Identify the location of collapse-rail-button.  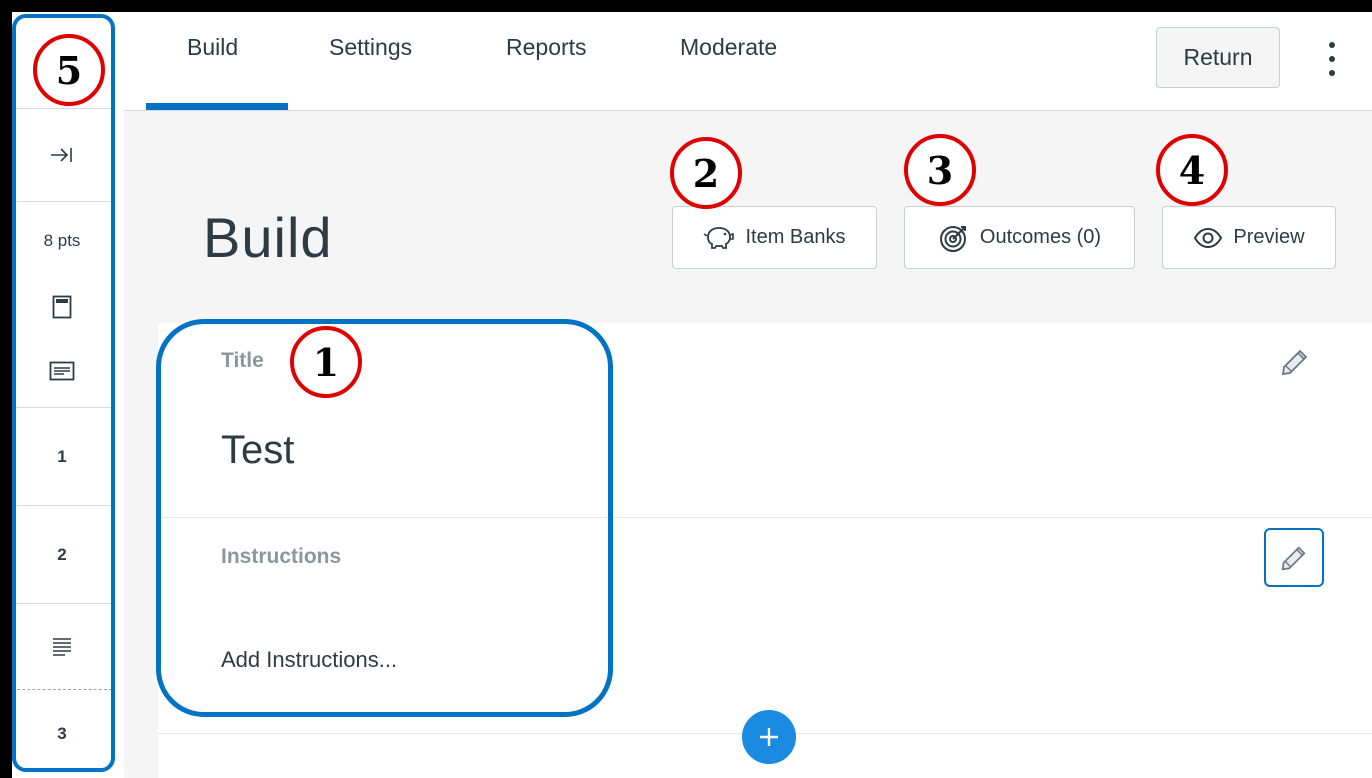
(62, 155).